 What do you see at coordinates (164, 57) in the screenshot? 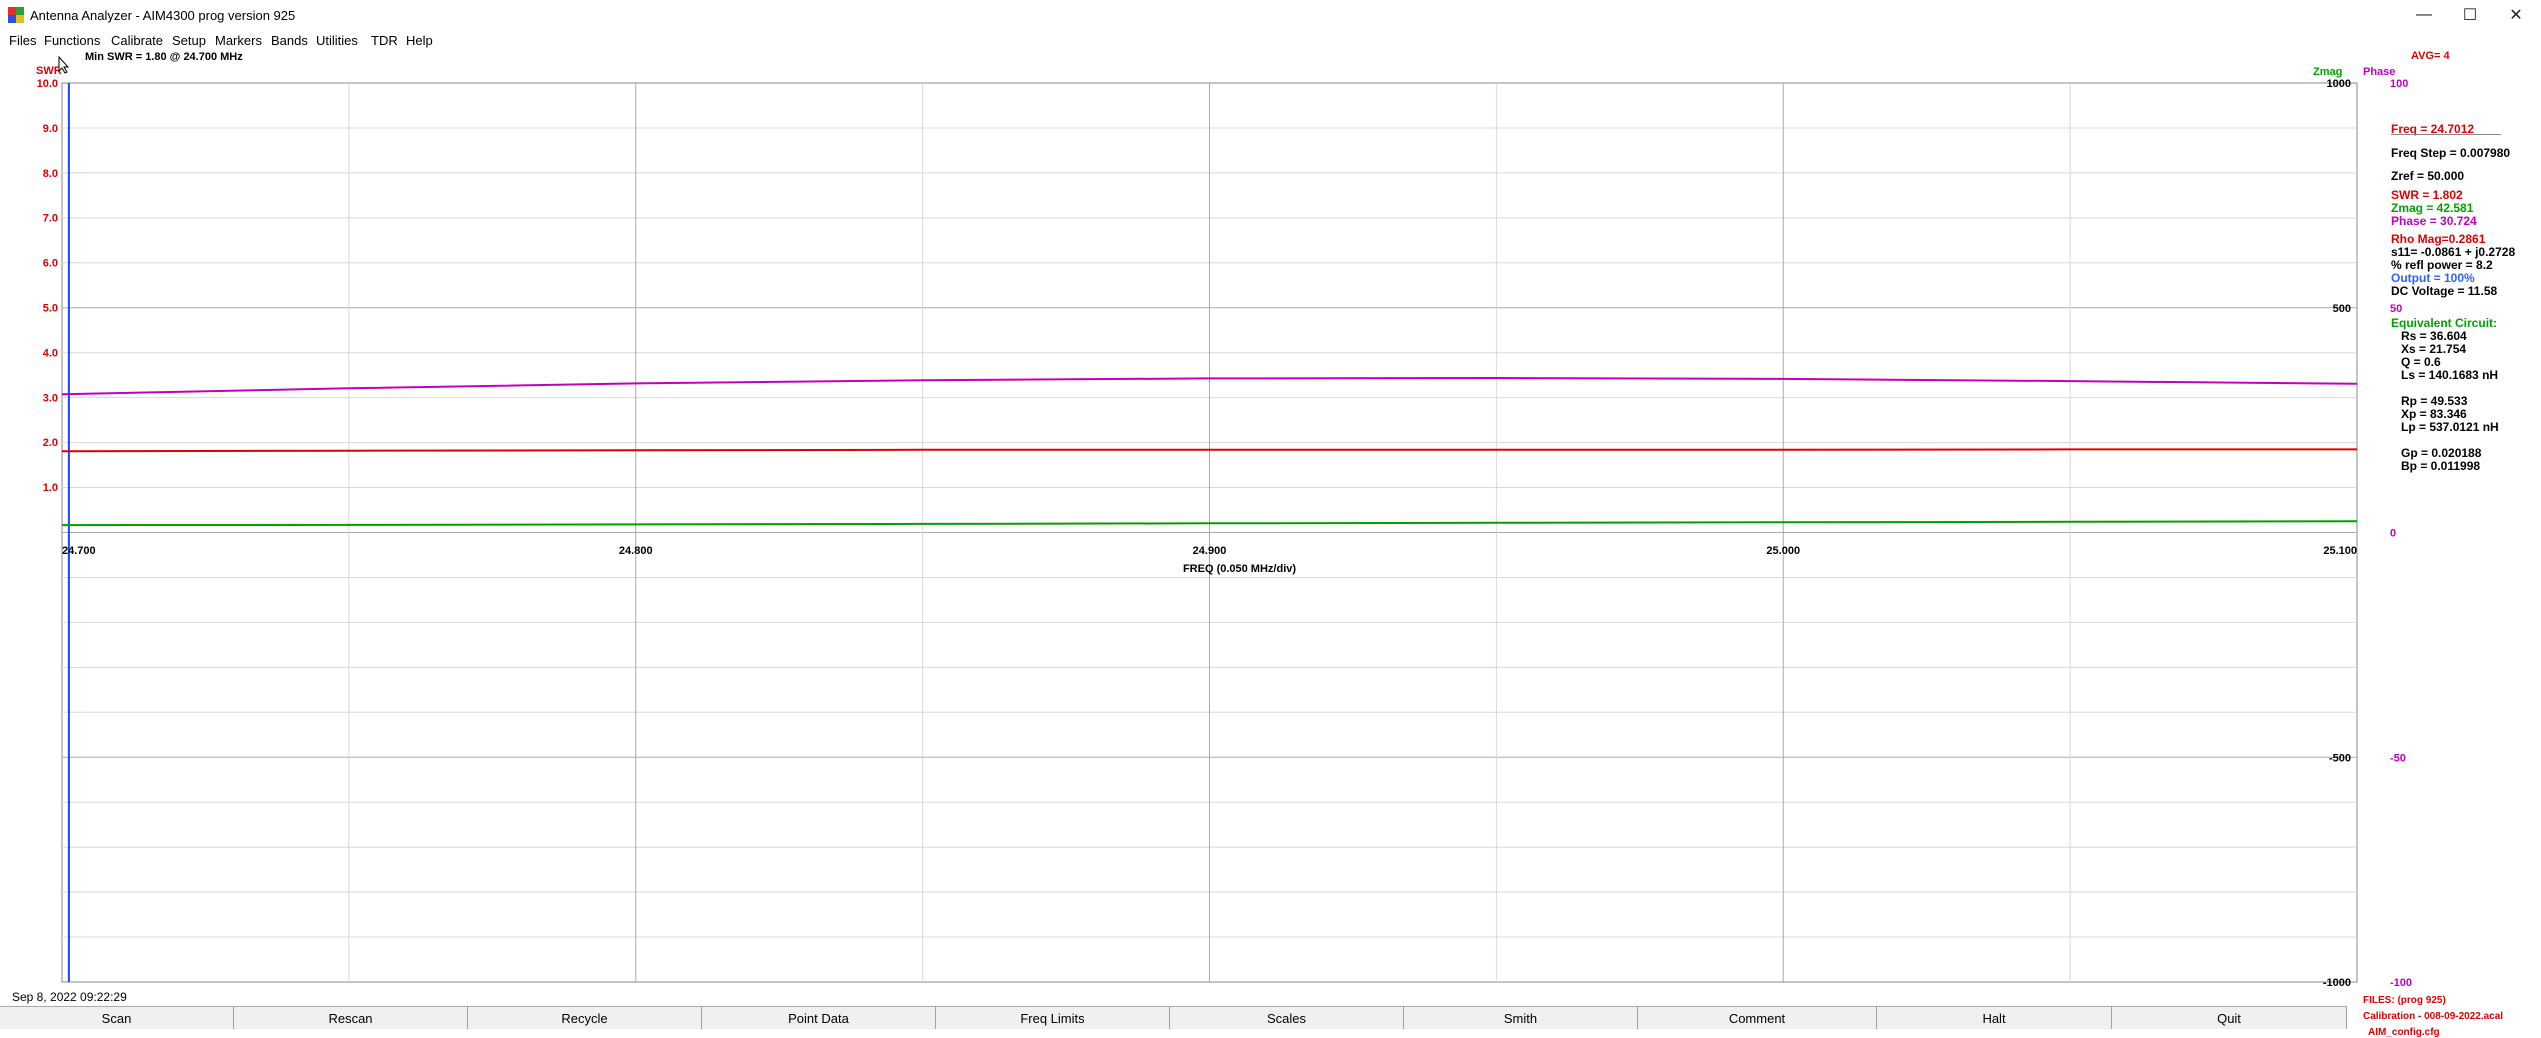
I see `min-swr-label: Min SWR = 1.80 @ 24.700 MHz` at bounding box center [164, 57].